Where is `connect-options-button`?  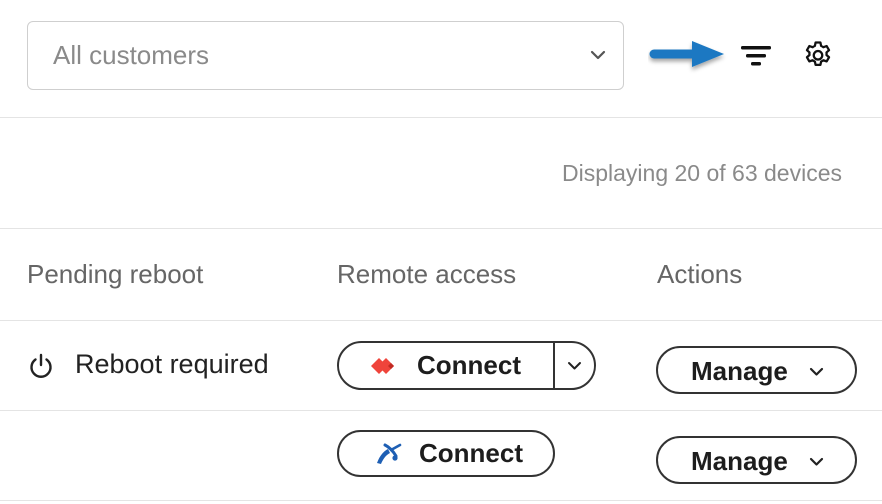 connect-options-button is located at coordinates (574, 365).